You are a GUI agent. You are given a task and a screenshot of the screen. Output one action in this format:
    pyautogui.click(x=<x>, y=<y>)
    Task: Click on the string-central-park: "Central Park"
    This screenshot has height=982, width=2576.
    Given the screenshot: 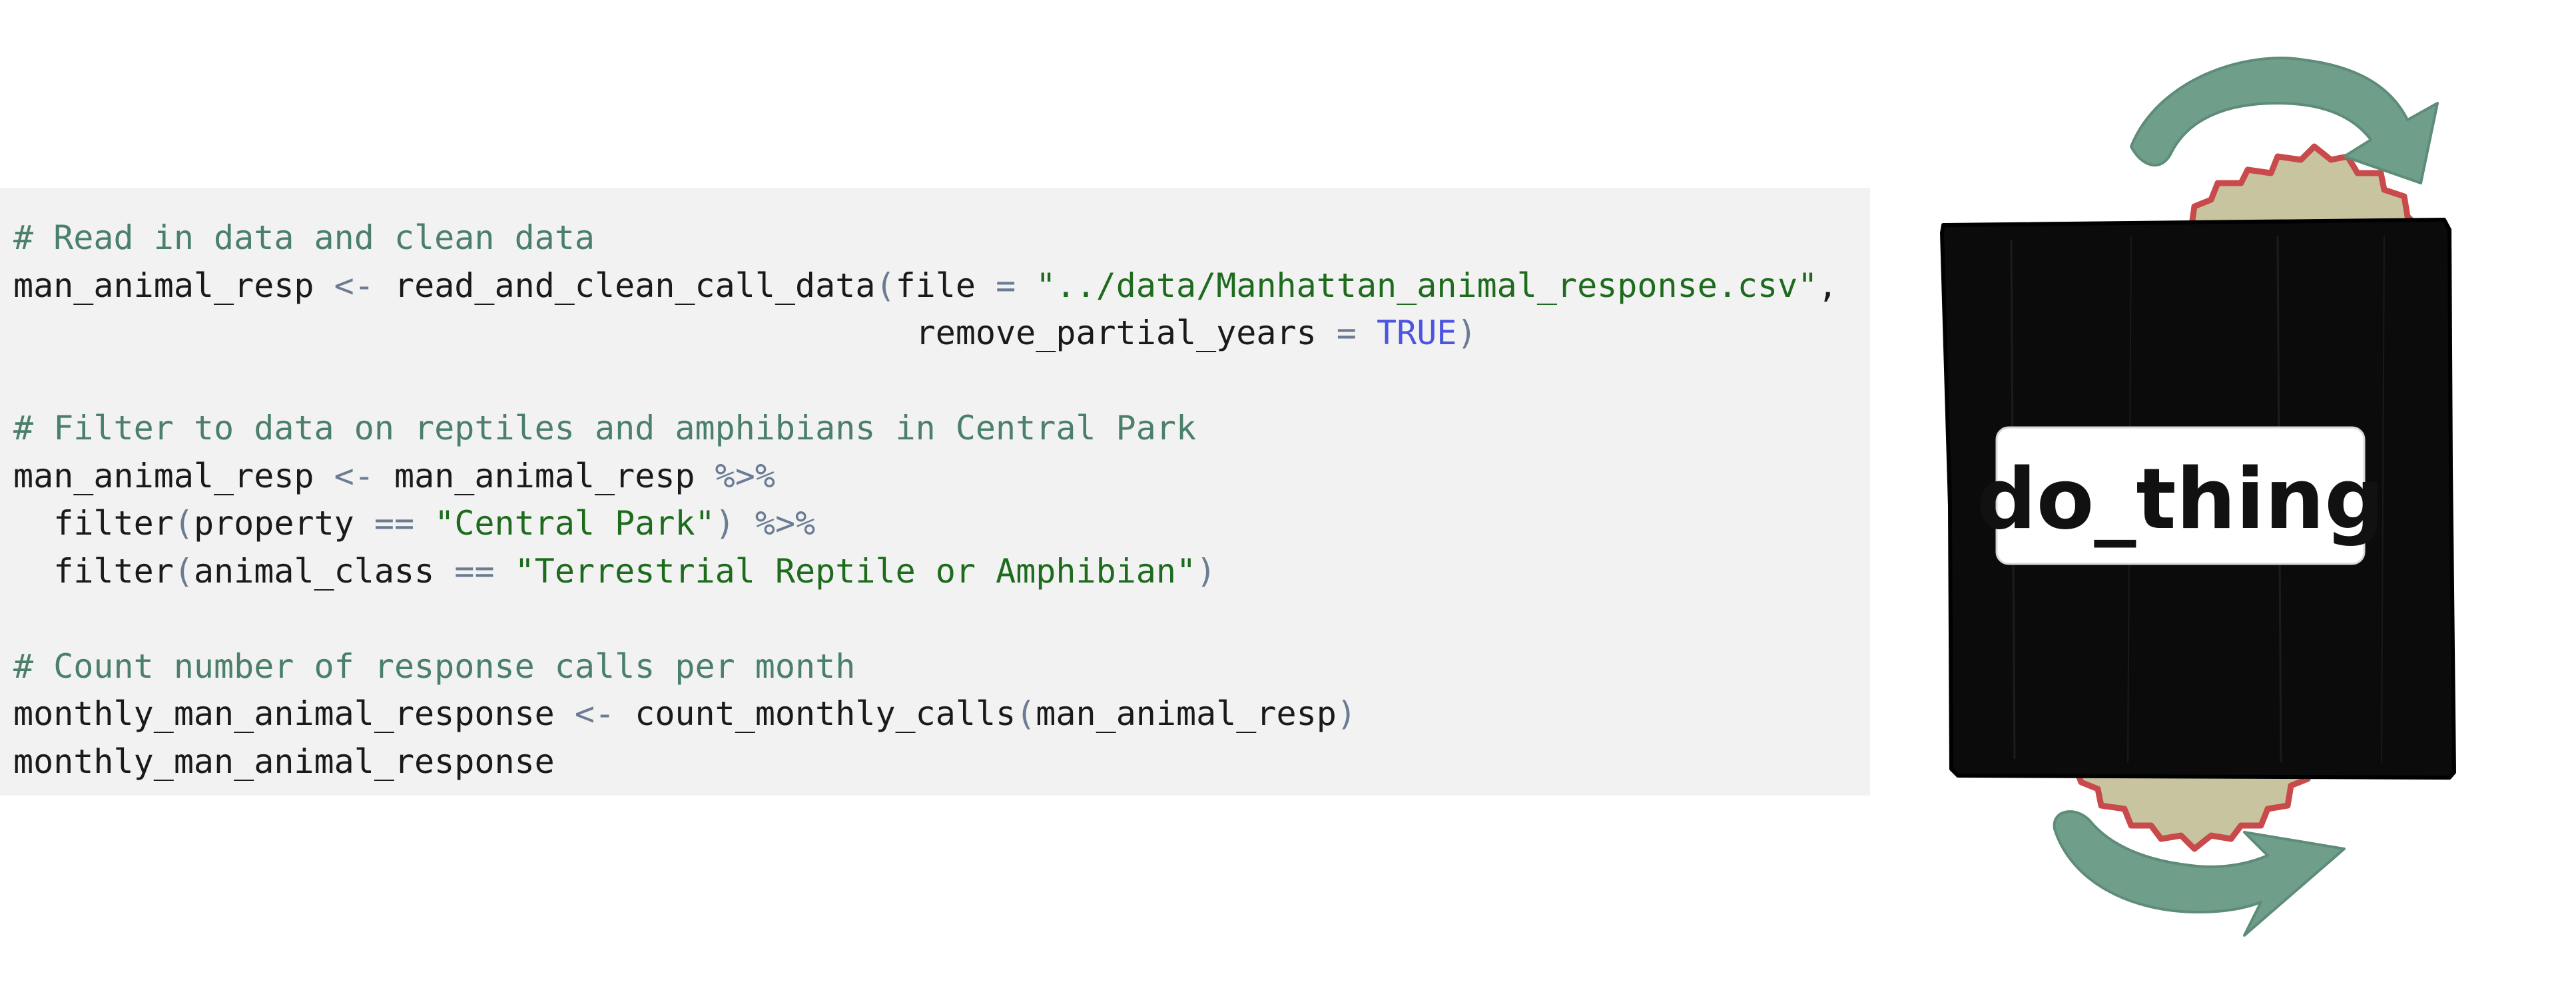 What is the action you would take?
    pyautogui.click(x=574, y=523)
    